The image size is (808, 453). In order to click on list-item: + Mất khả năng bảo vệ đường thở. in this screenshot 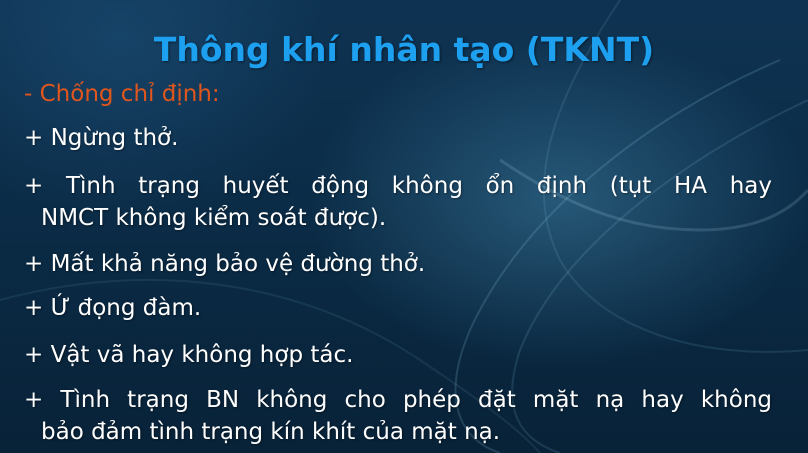, I will do `click(398, 264)`.